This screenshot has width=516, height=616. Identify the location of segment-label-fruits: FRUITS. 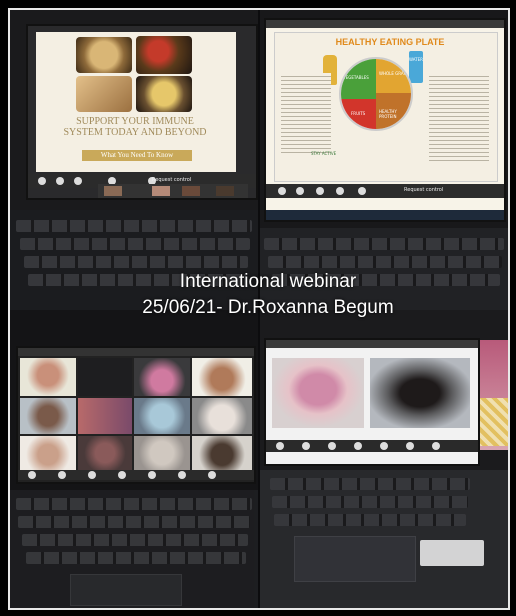
(358, 113).